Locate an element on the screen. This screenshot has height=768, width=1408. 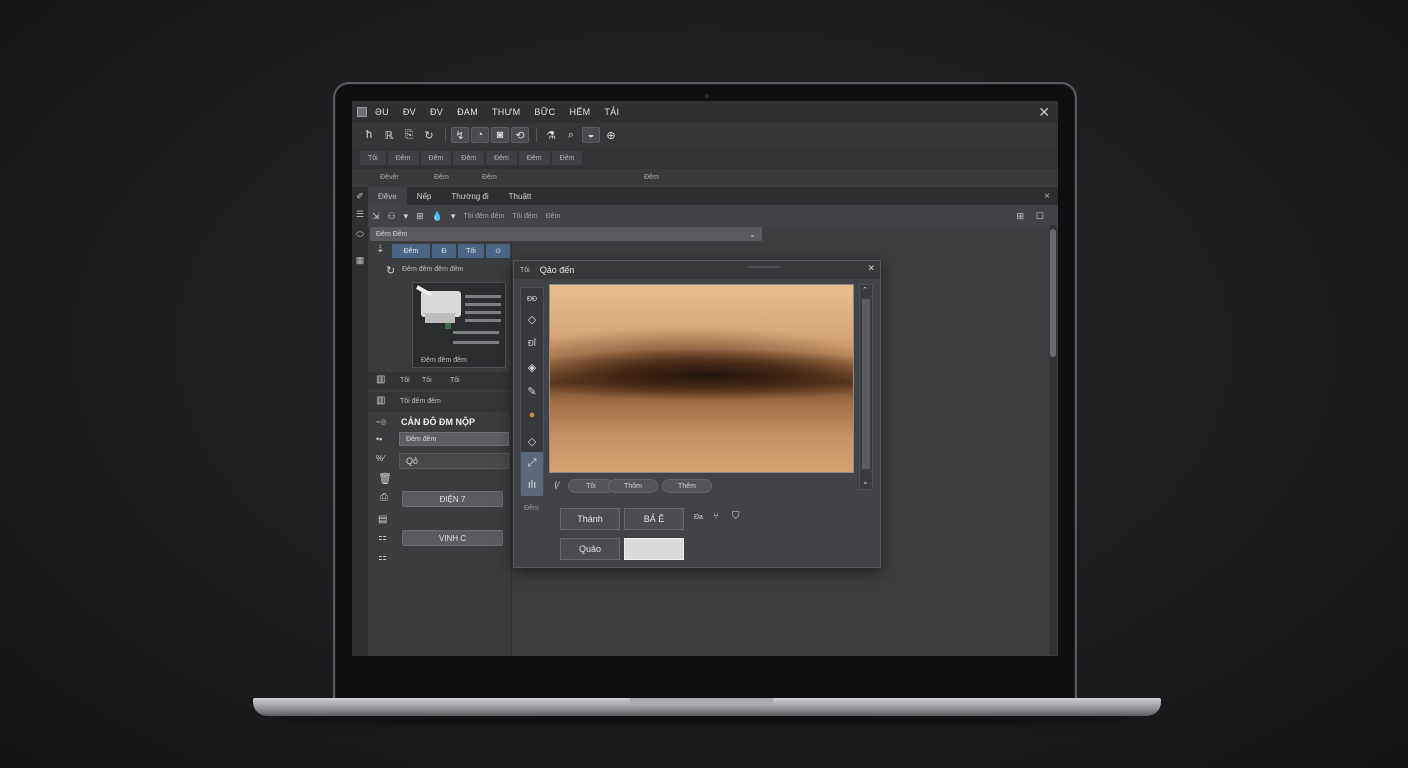
tag-icon: ⌁◎ is located at coordinates (381, 422).